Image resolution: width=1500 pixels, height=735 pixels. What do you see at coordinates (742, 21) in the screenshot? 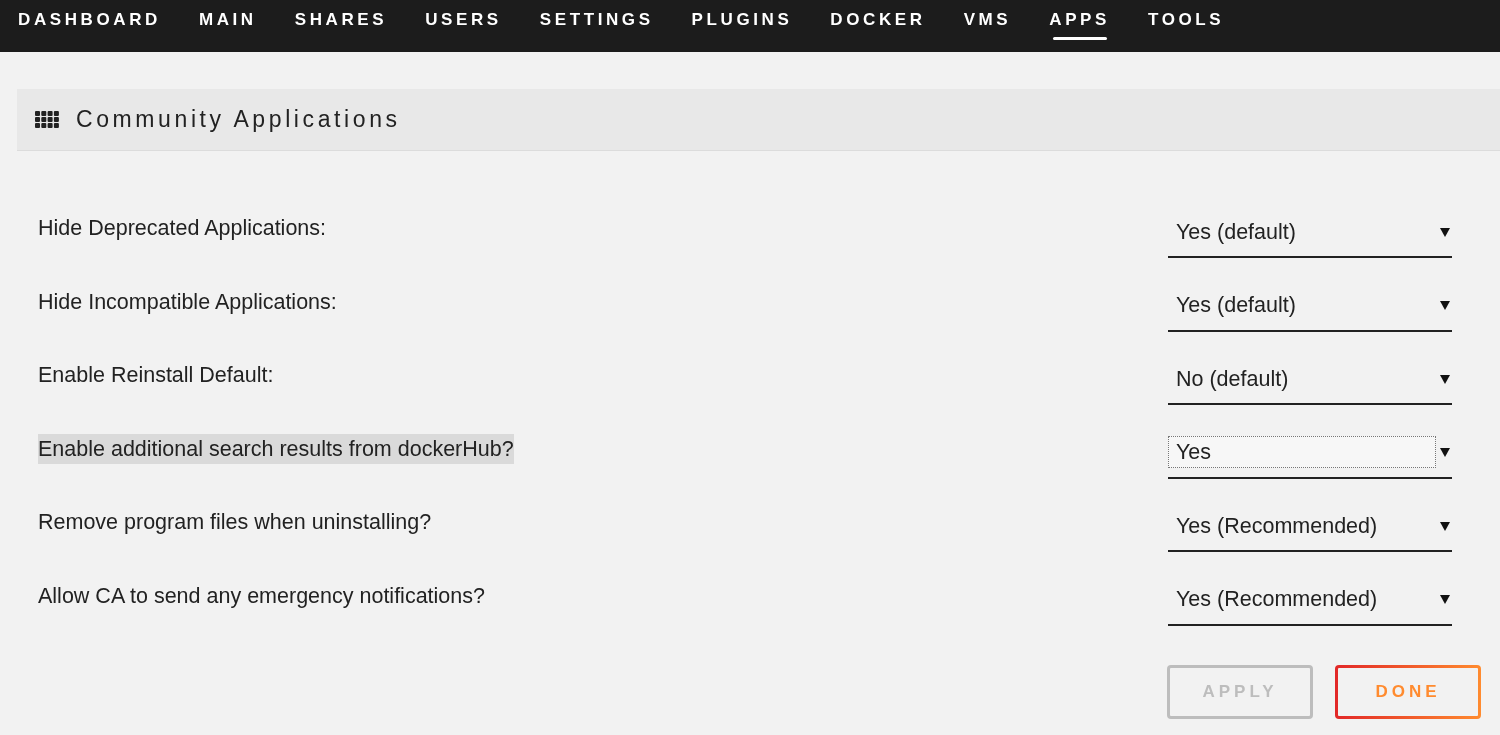
I see `nav-tab: PLUGINS` at bounding box center [742, 21].